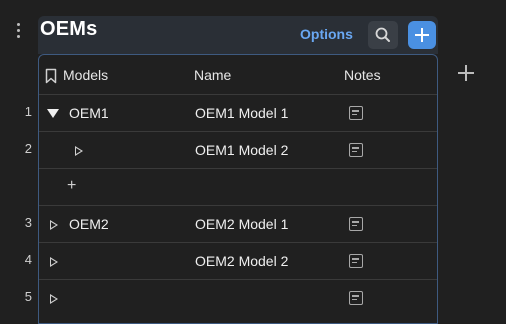 The height and width of the screenshot is (324, 506). What do you see at coordinates (89, 224) in the screenshot?
I see `group-label: OEM2` at bounding box center [89, 224].